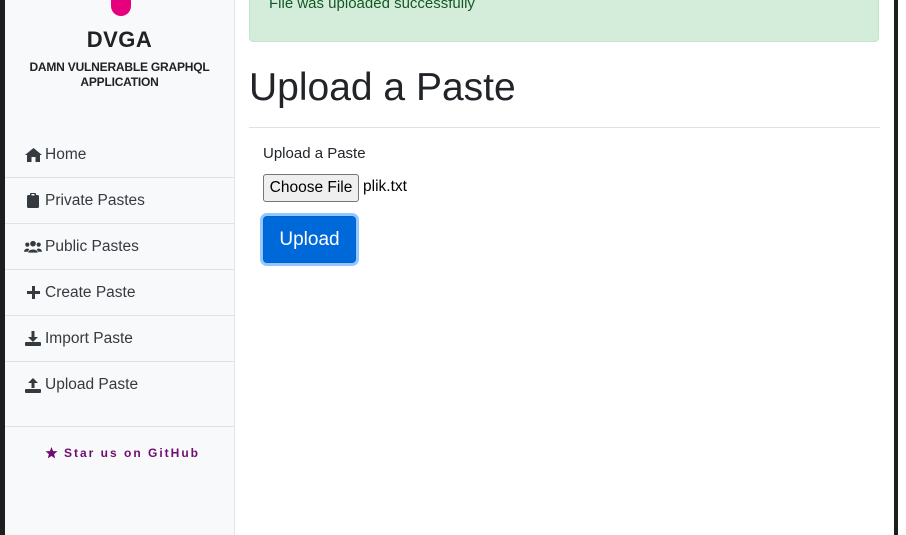 This screenshot has height=535, width=906. What do you see at coordinates (51, 453) in the screenshot?
I see `star-icon` at bounding box center [51, 453].